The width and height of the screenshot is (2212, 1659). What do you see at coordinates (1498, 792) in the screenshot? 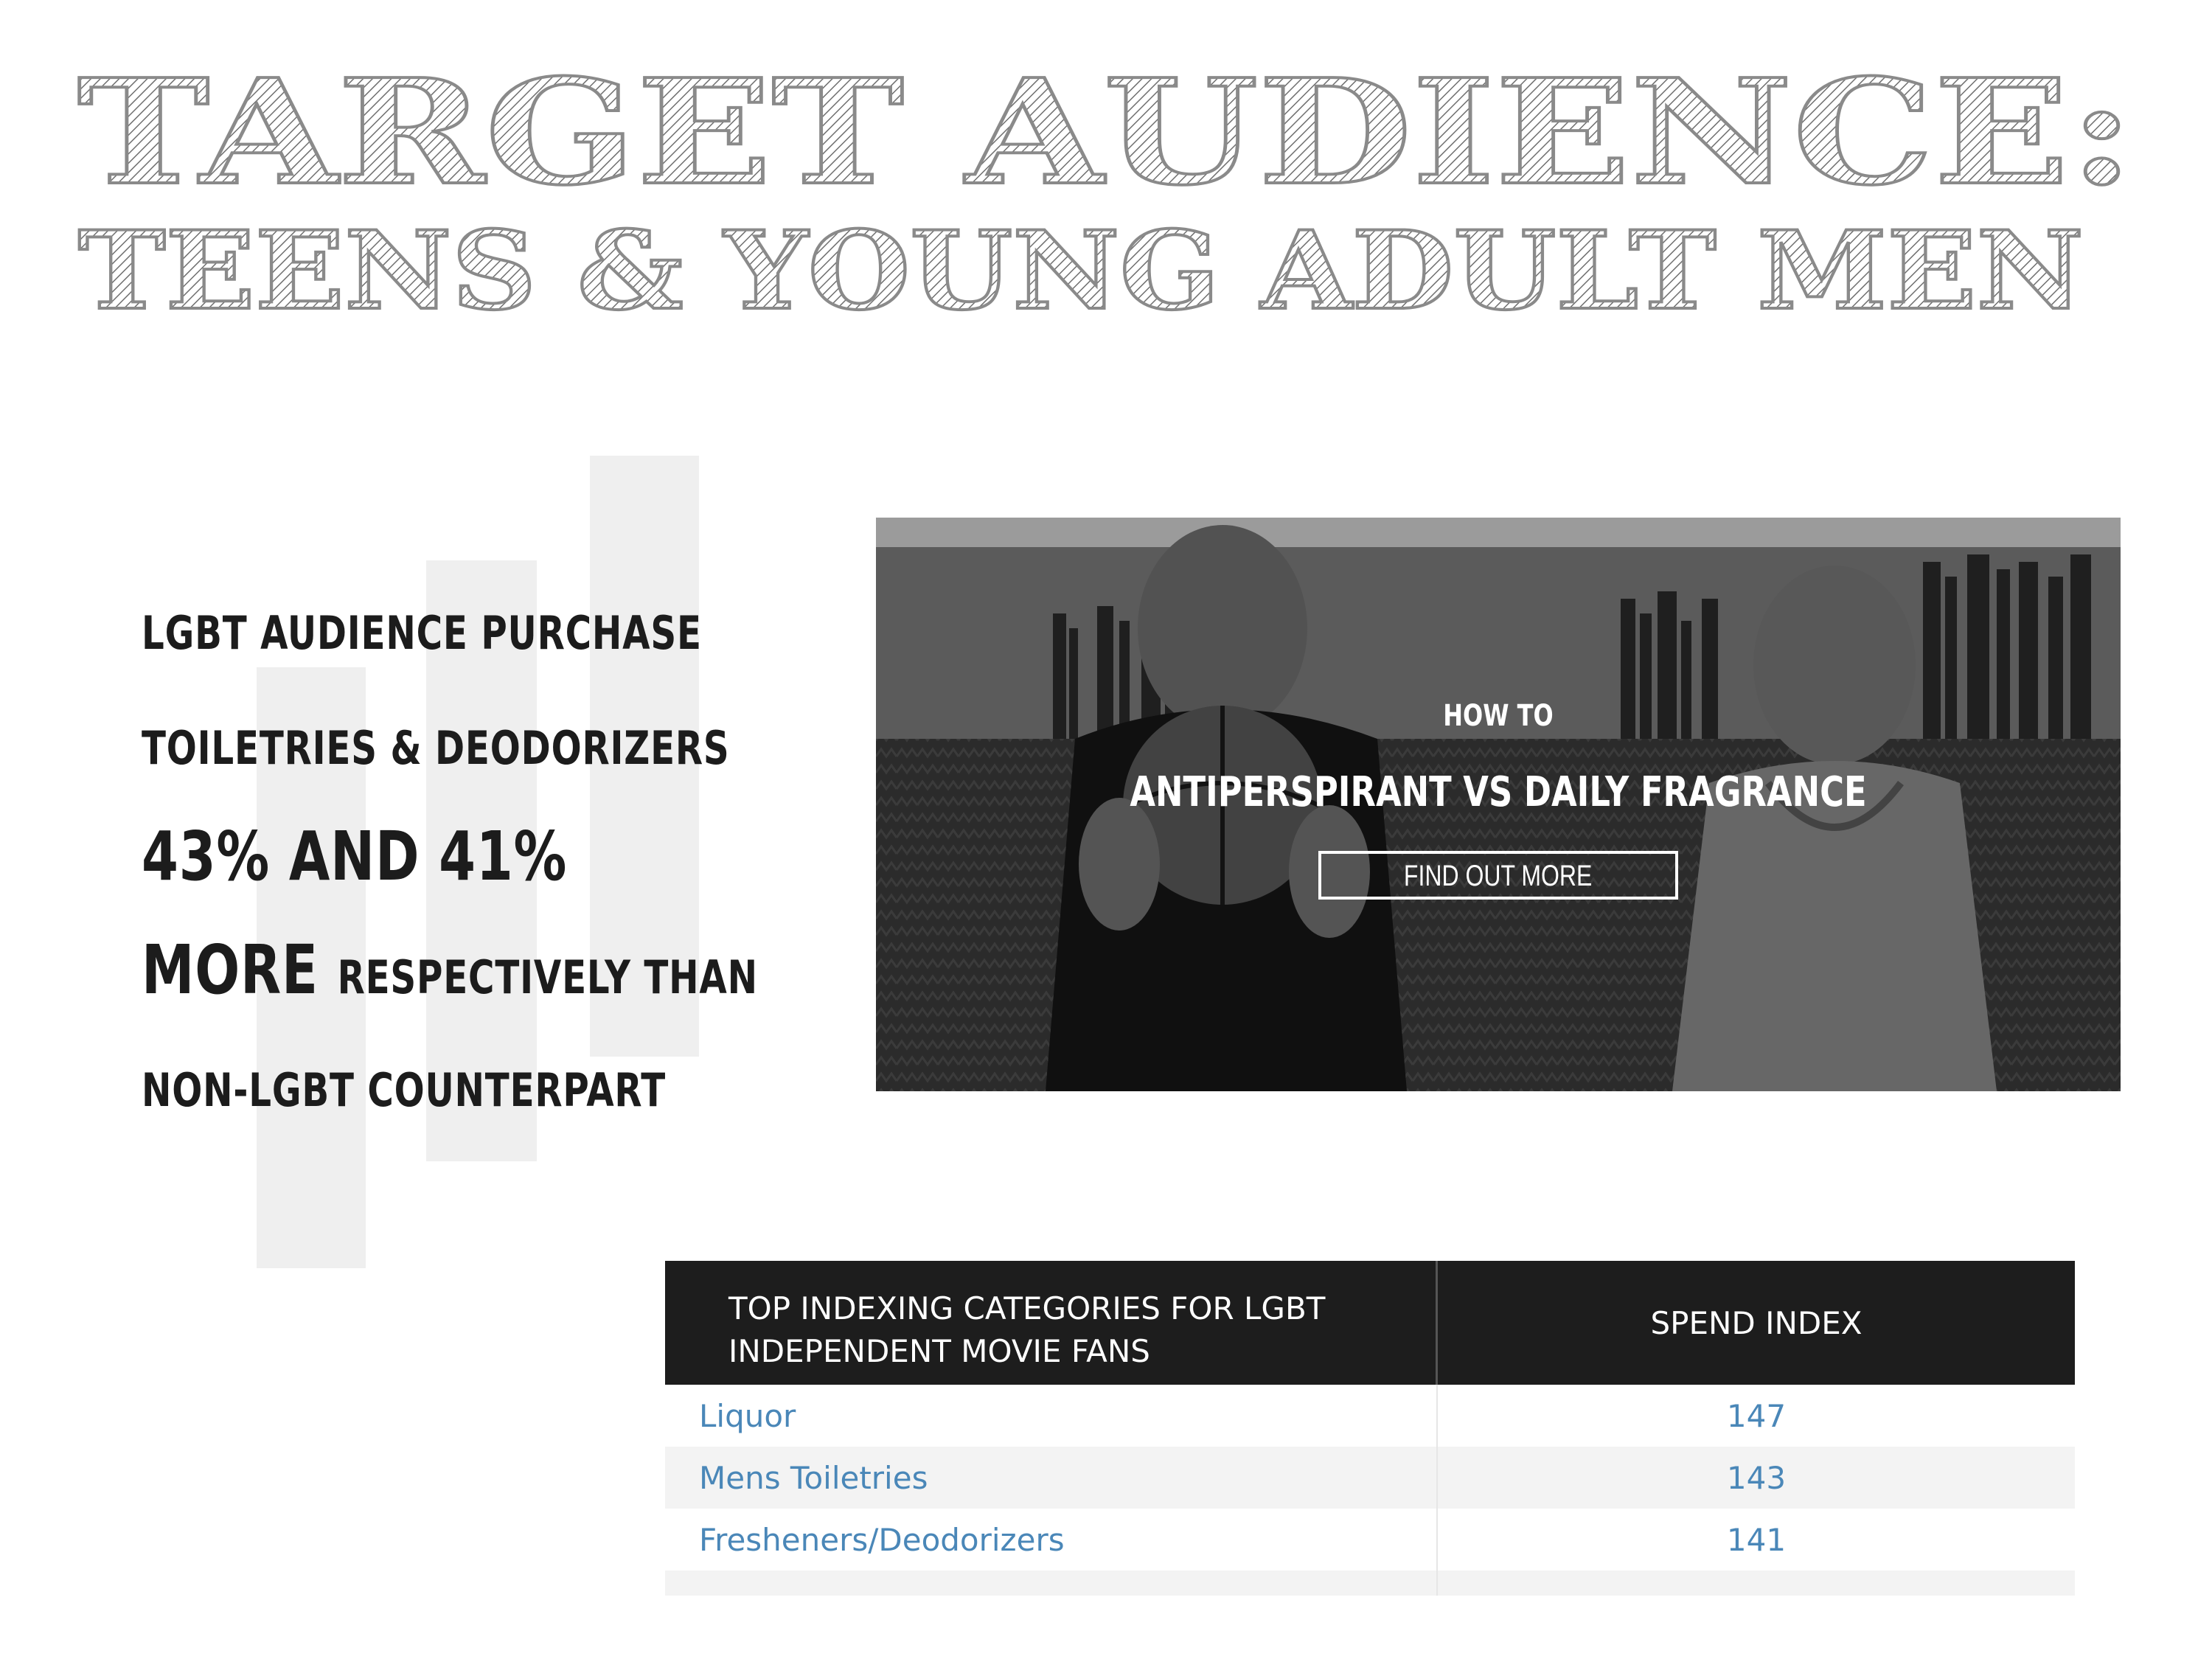
I see `banner-headline: ANTIPERSPIRANT VS DAILY FRAGRANCE` at bounding box center [1498, 792].